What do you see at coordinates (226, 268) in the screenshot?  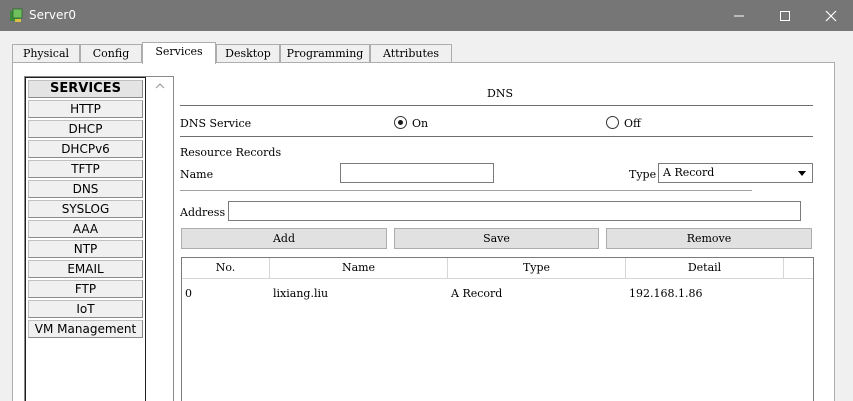 I see `column-header-no: No.` at bounding box center [226, 268].